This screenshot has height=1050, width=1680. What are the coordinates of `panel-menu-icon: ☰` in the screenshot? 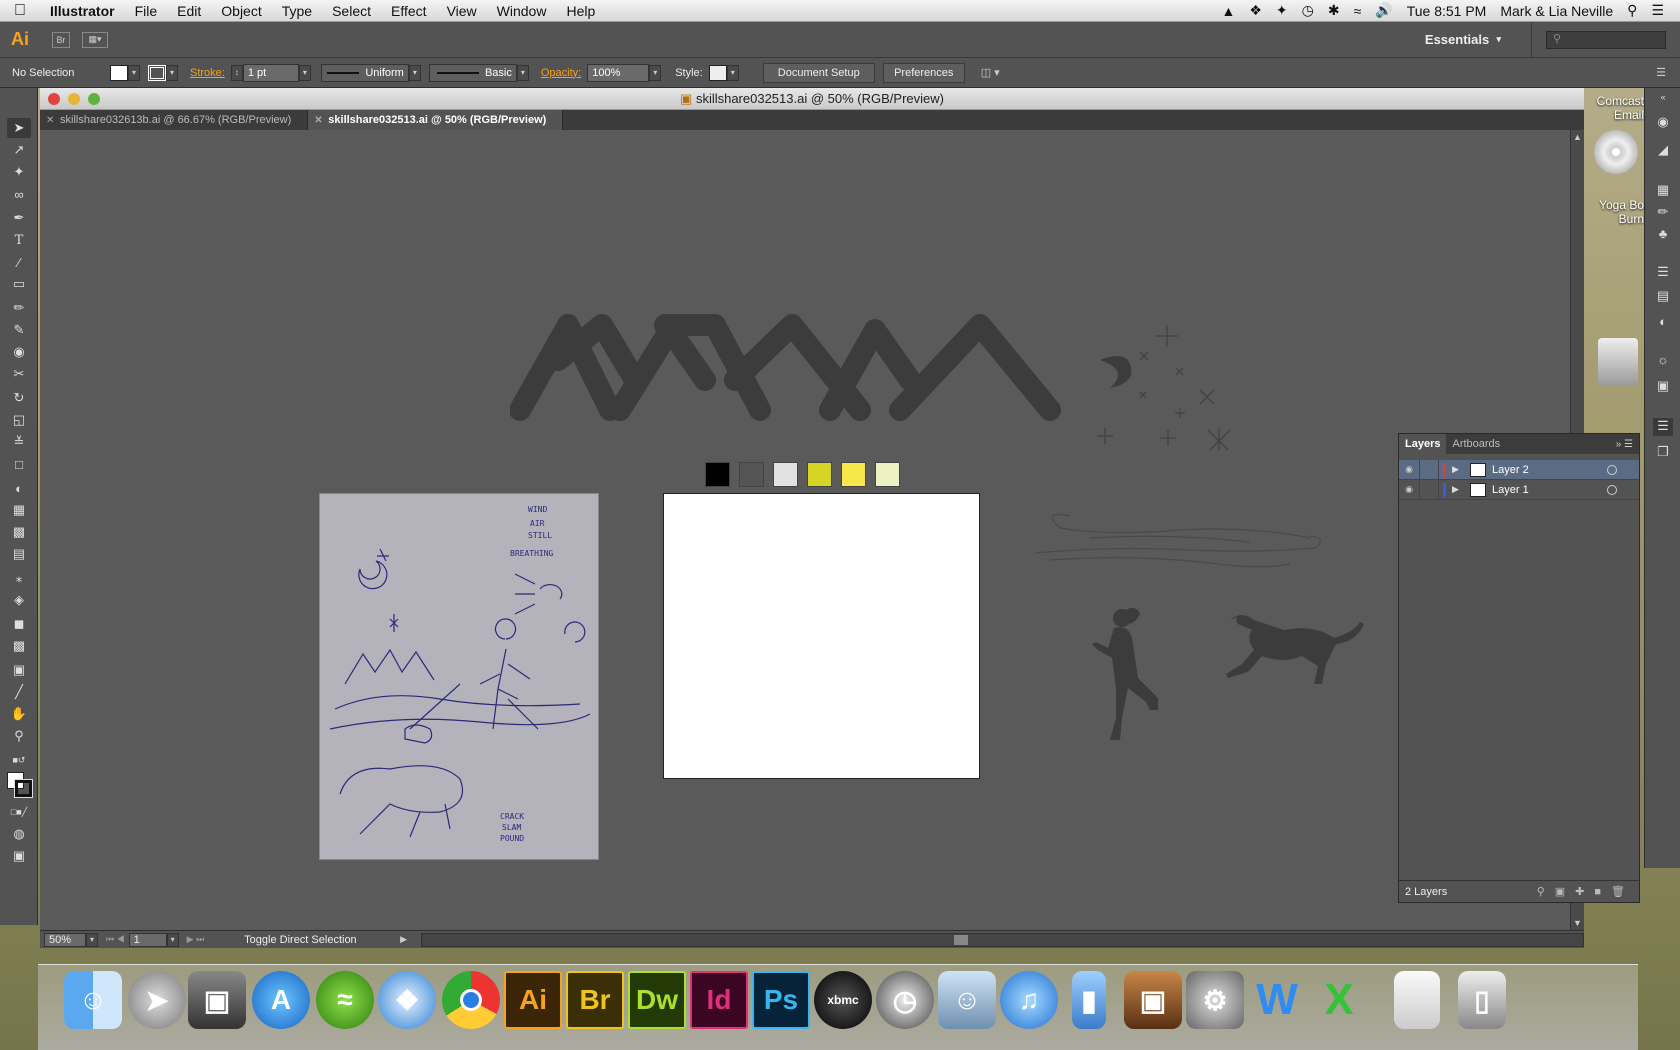 It's located at (1661, 72).